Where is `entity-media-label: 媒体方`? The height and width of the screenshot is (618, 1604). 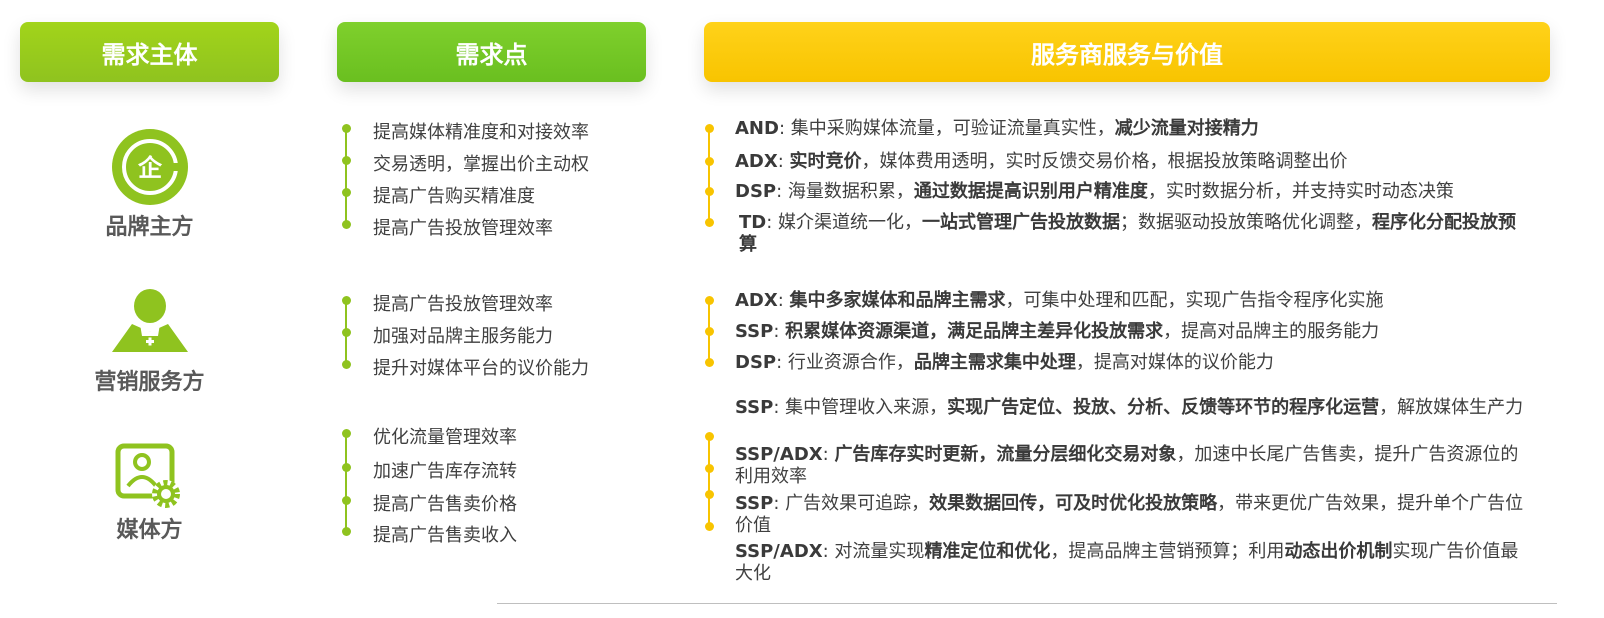 entity-media-label: 媒体方 is located at coordinates (149, 530).